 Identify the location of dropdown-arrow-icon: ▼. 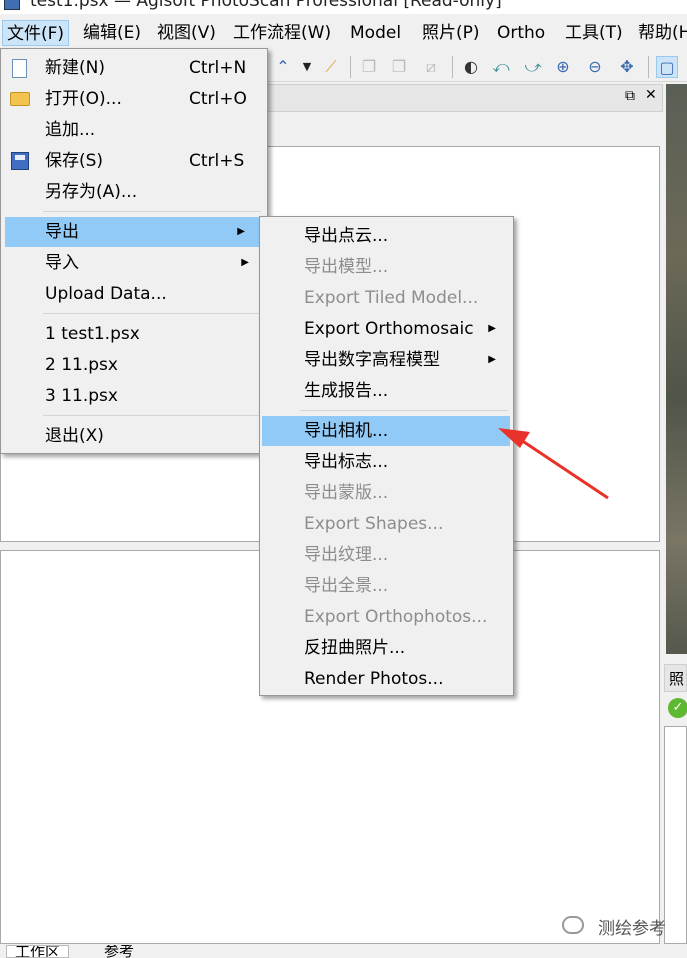
(307, 67).